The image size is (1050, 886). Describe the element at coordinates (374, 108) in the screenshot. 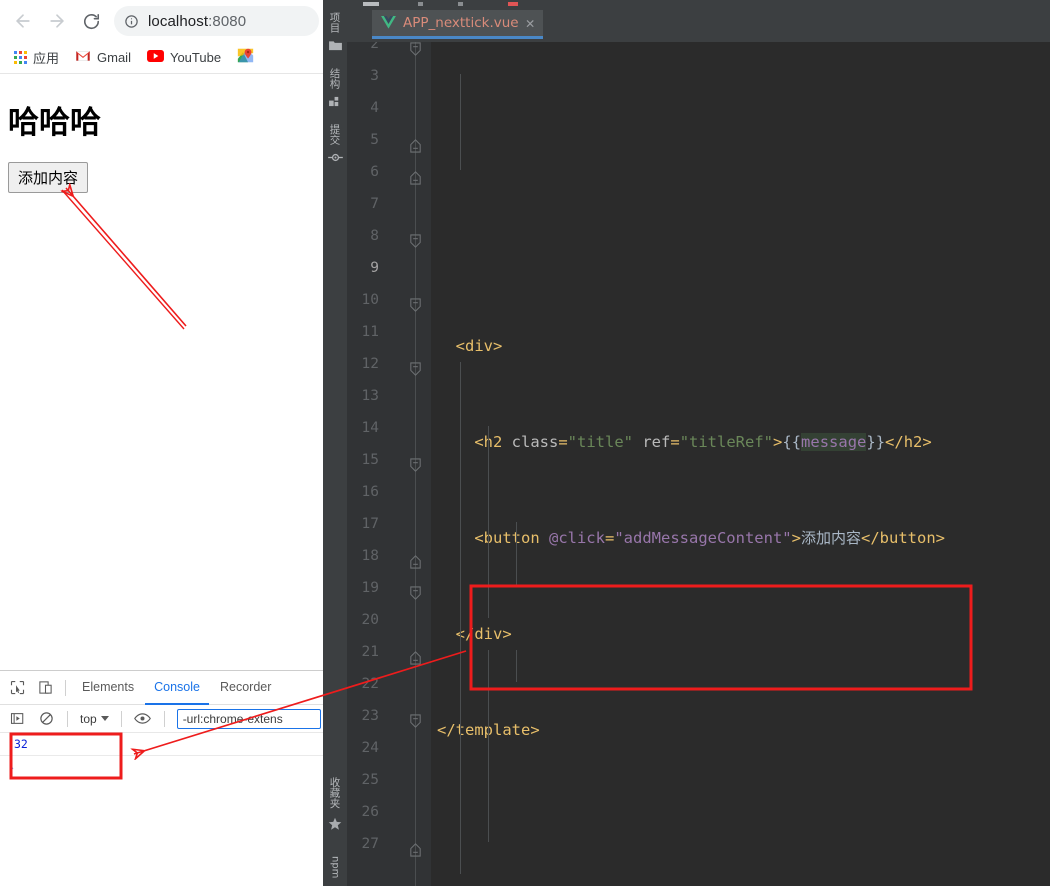

I see `line-number: 4` at that location.